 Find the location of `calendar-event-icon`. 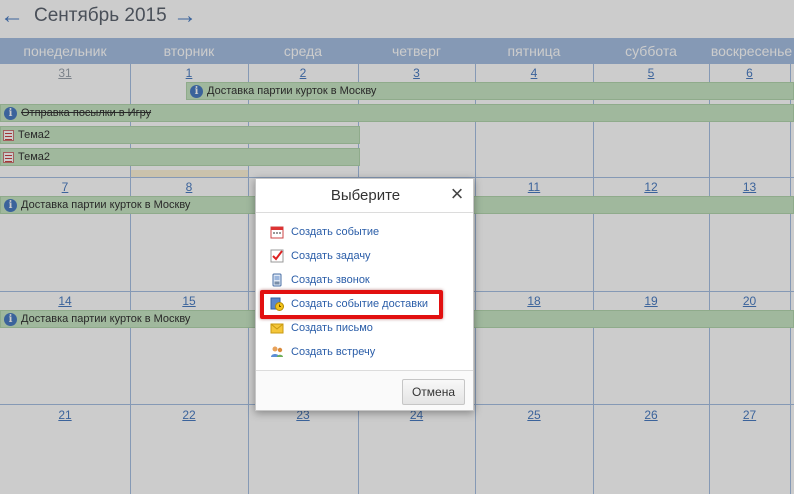

calendar-event-icon is located at coordinates (277, 232).